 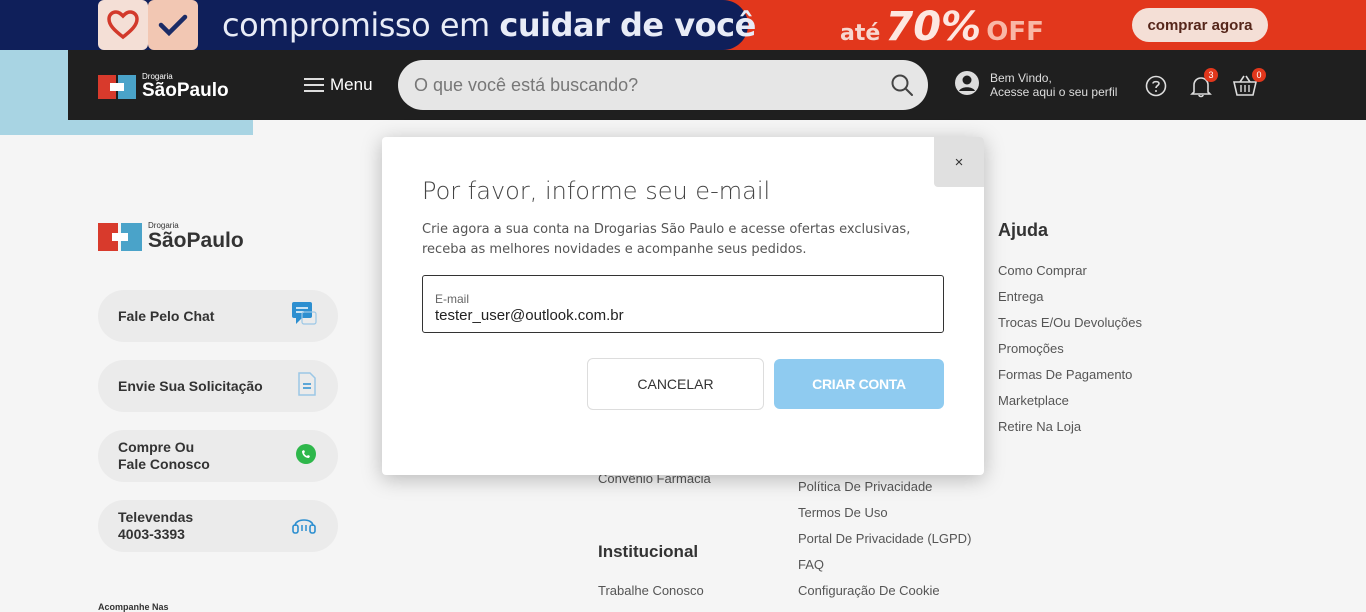 What do you see at coordinates (1249, 85) in the screenshot?
I see `cart-icon: 0` at bounding box center [1249, 85].